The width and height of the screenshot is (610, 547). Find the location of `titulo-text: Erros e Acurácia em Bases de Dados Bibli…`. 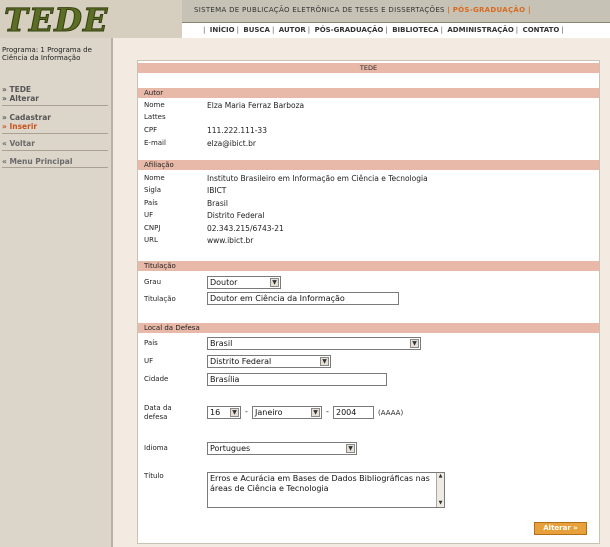

titulo-text: Erros e Acurácia em Bases de Dados Bibli… is located at coordinates (320, 483).